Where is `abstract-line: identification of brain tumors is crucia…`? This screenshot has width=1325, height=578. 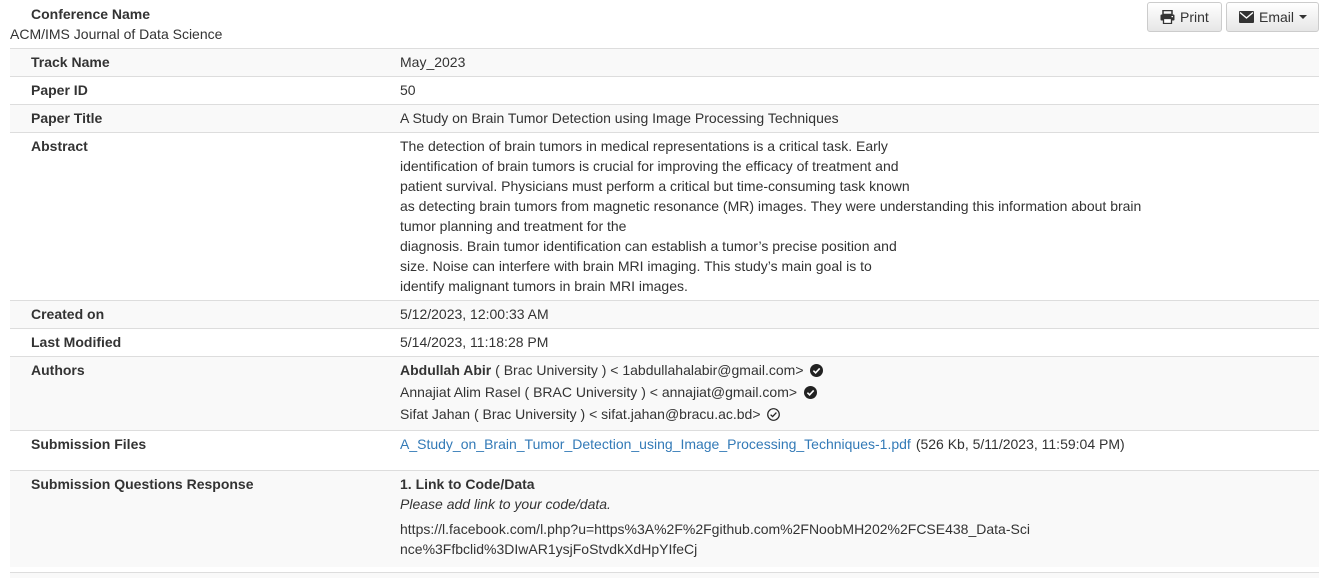 abstract-line: identification of brain tumors is crucia… is located at coordinates (649, 166).